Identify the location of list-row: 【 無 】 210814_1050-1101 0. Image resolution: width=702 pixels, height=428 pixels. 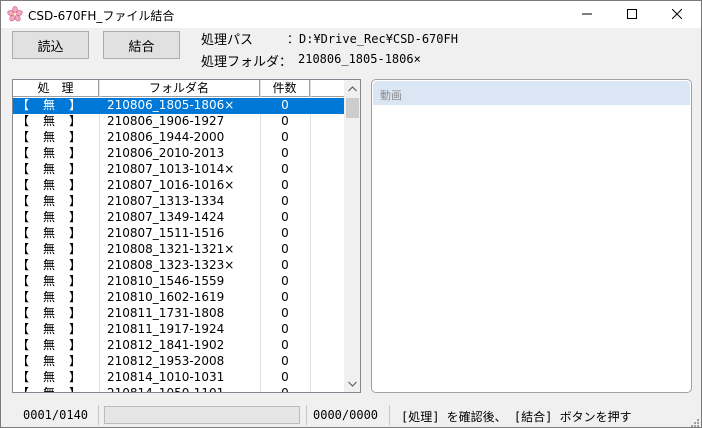
(178, 389).